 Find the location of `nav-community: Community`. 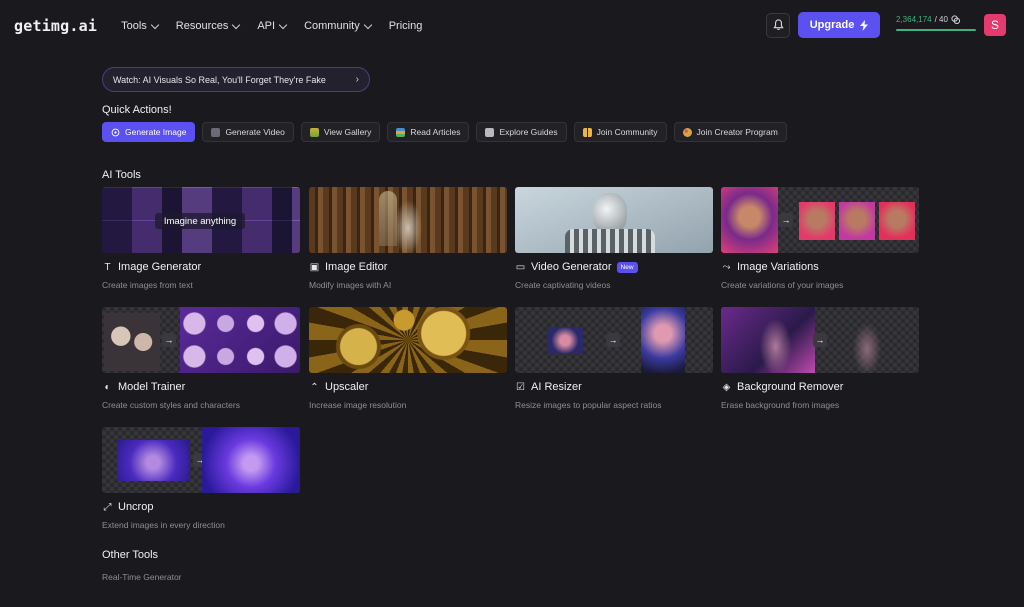

nav-community: Community is located at coordinates (338, 26).